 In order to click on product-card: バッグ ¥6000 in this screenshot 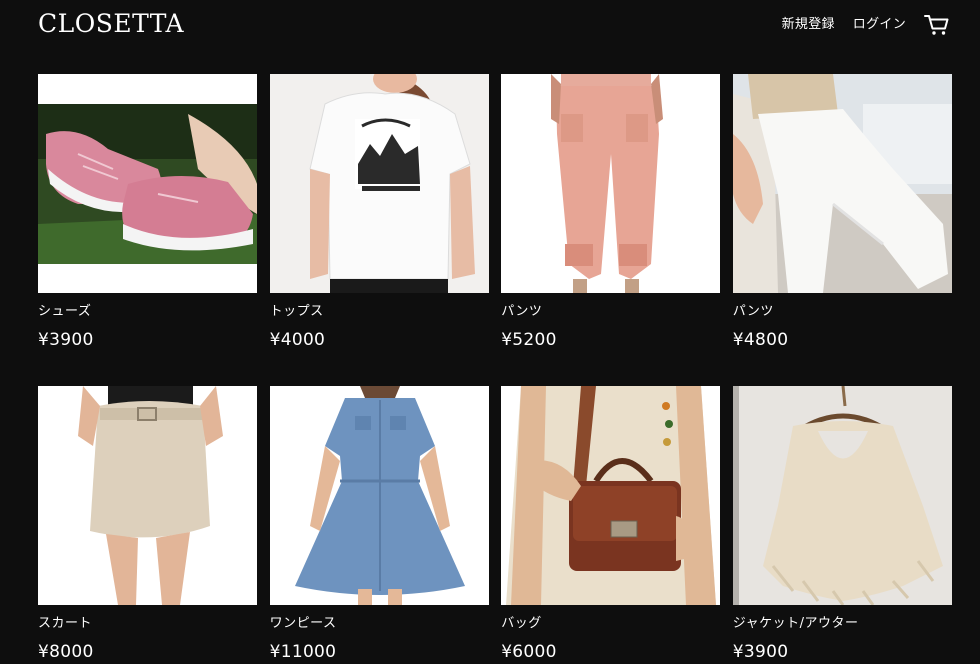, I will do `click(611, 524)`.